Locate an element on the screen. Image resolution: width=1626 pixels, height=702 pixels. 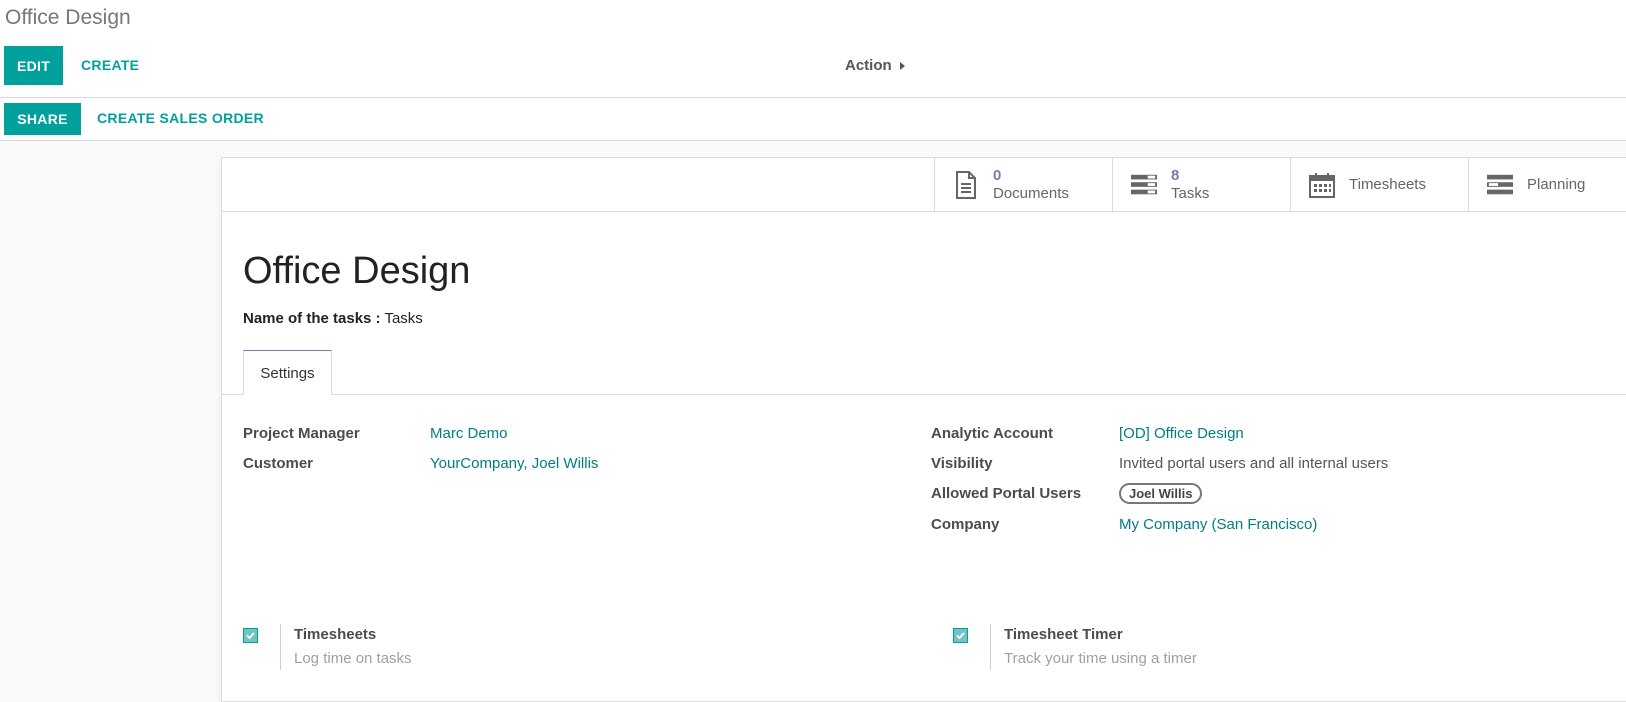
header-divider is located at coordinates (813, 97).